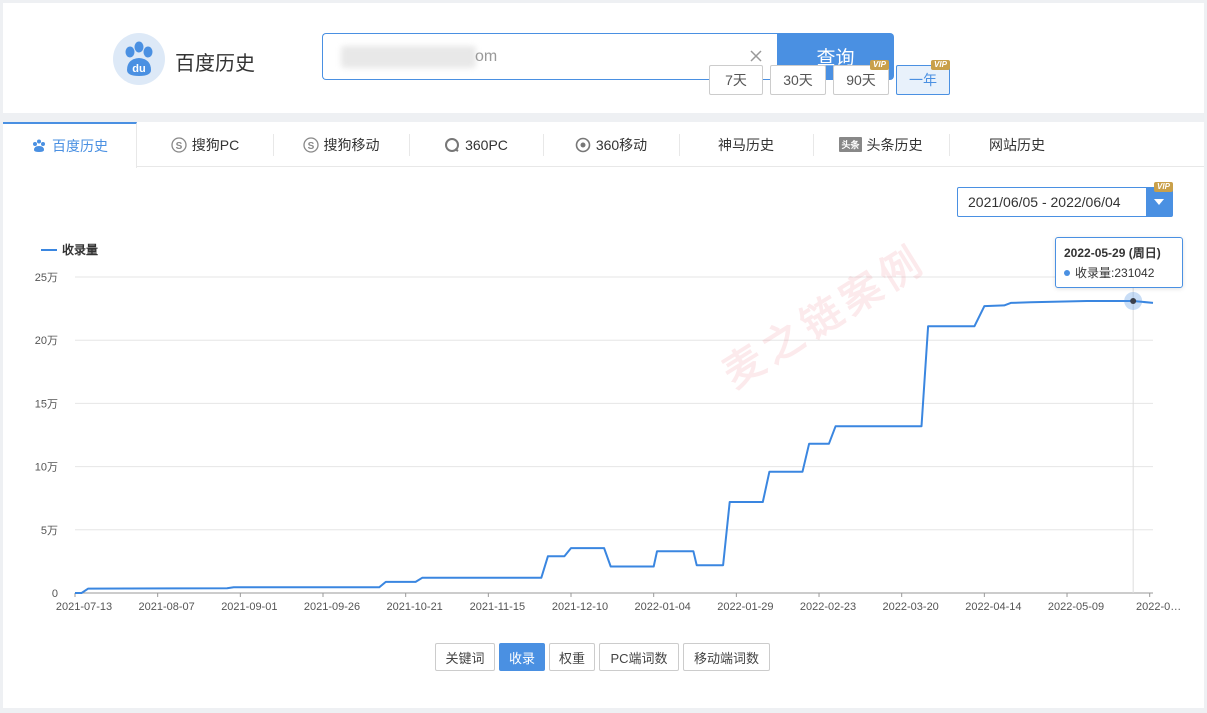 The height and width of the screenshot is (713, 1207). Describe the element at coordinates (993, 607) in the screenshot. I see `x-tick-label: 2022-04-14` at that location.